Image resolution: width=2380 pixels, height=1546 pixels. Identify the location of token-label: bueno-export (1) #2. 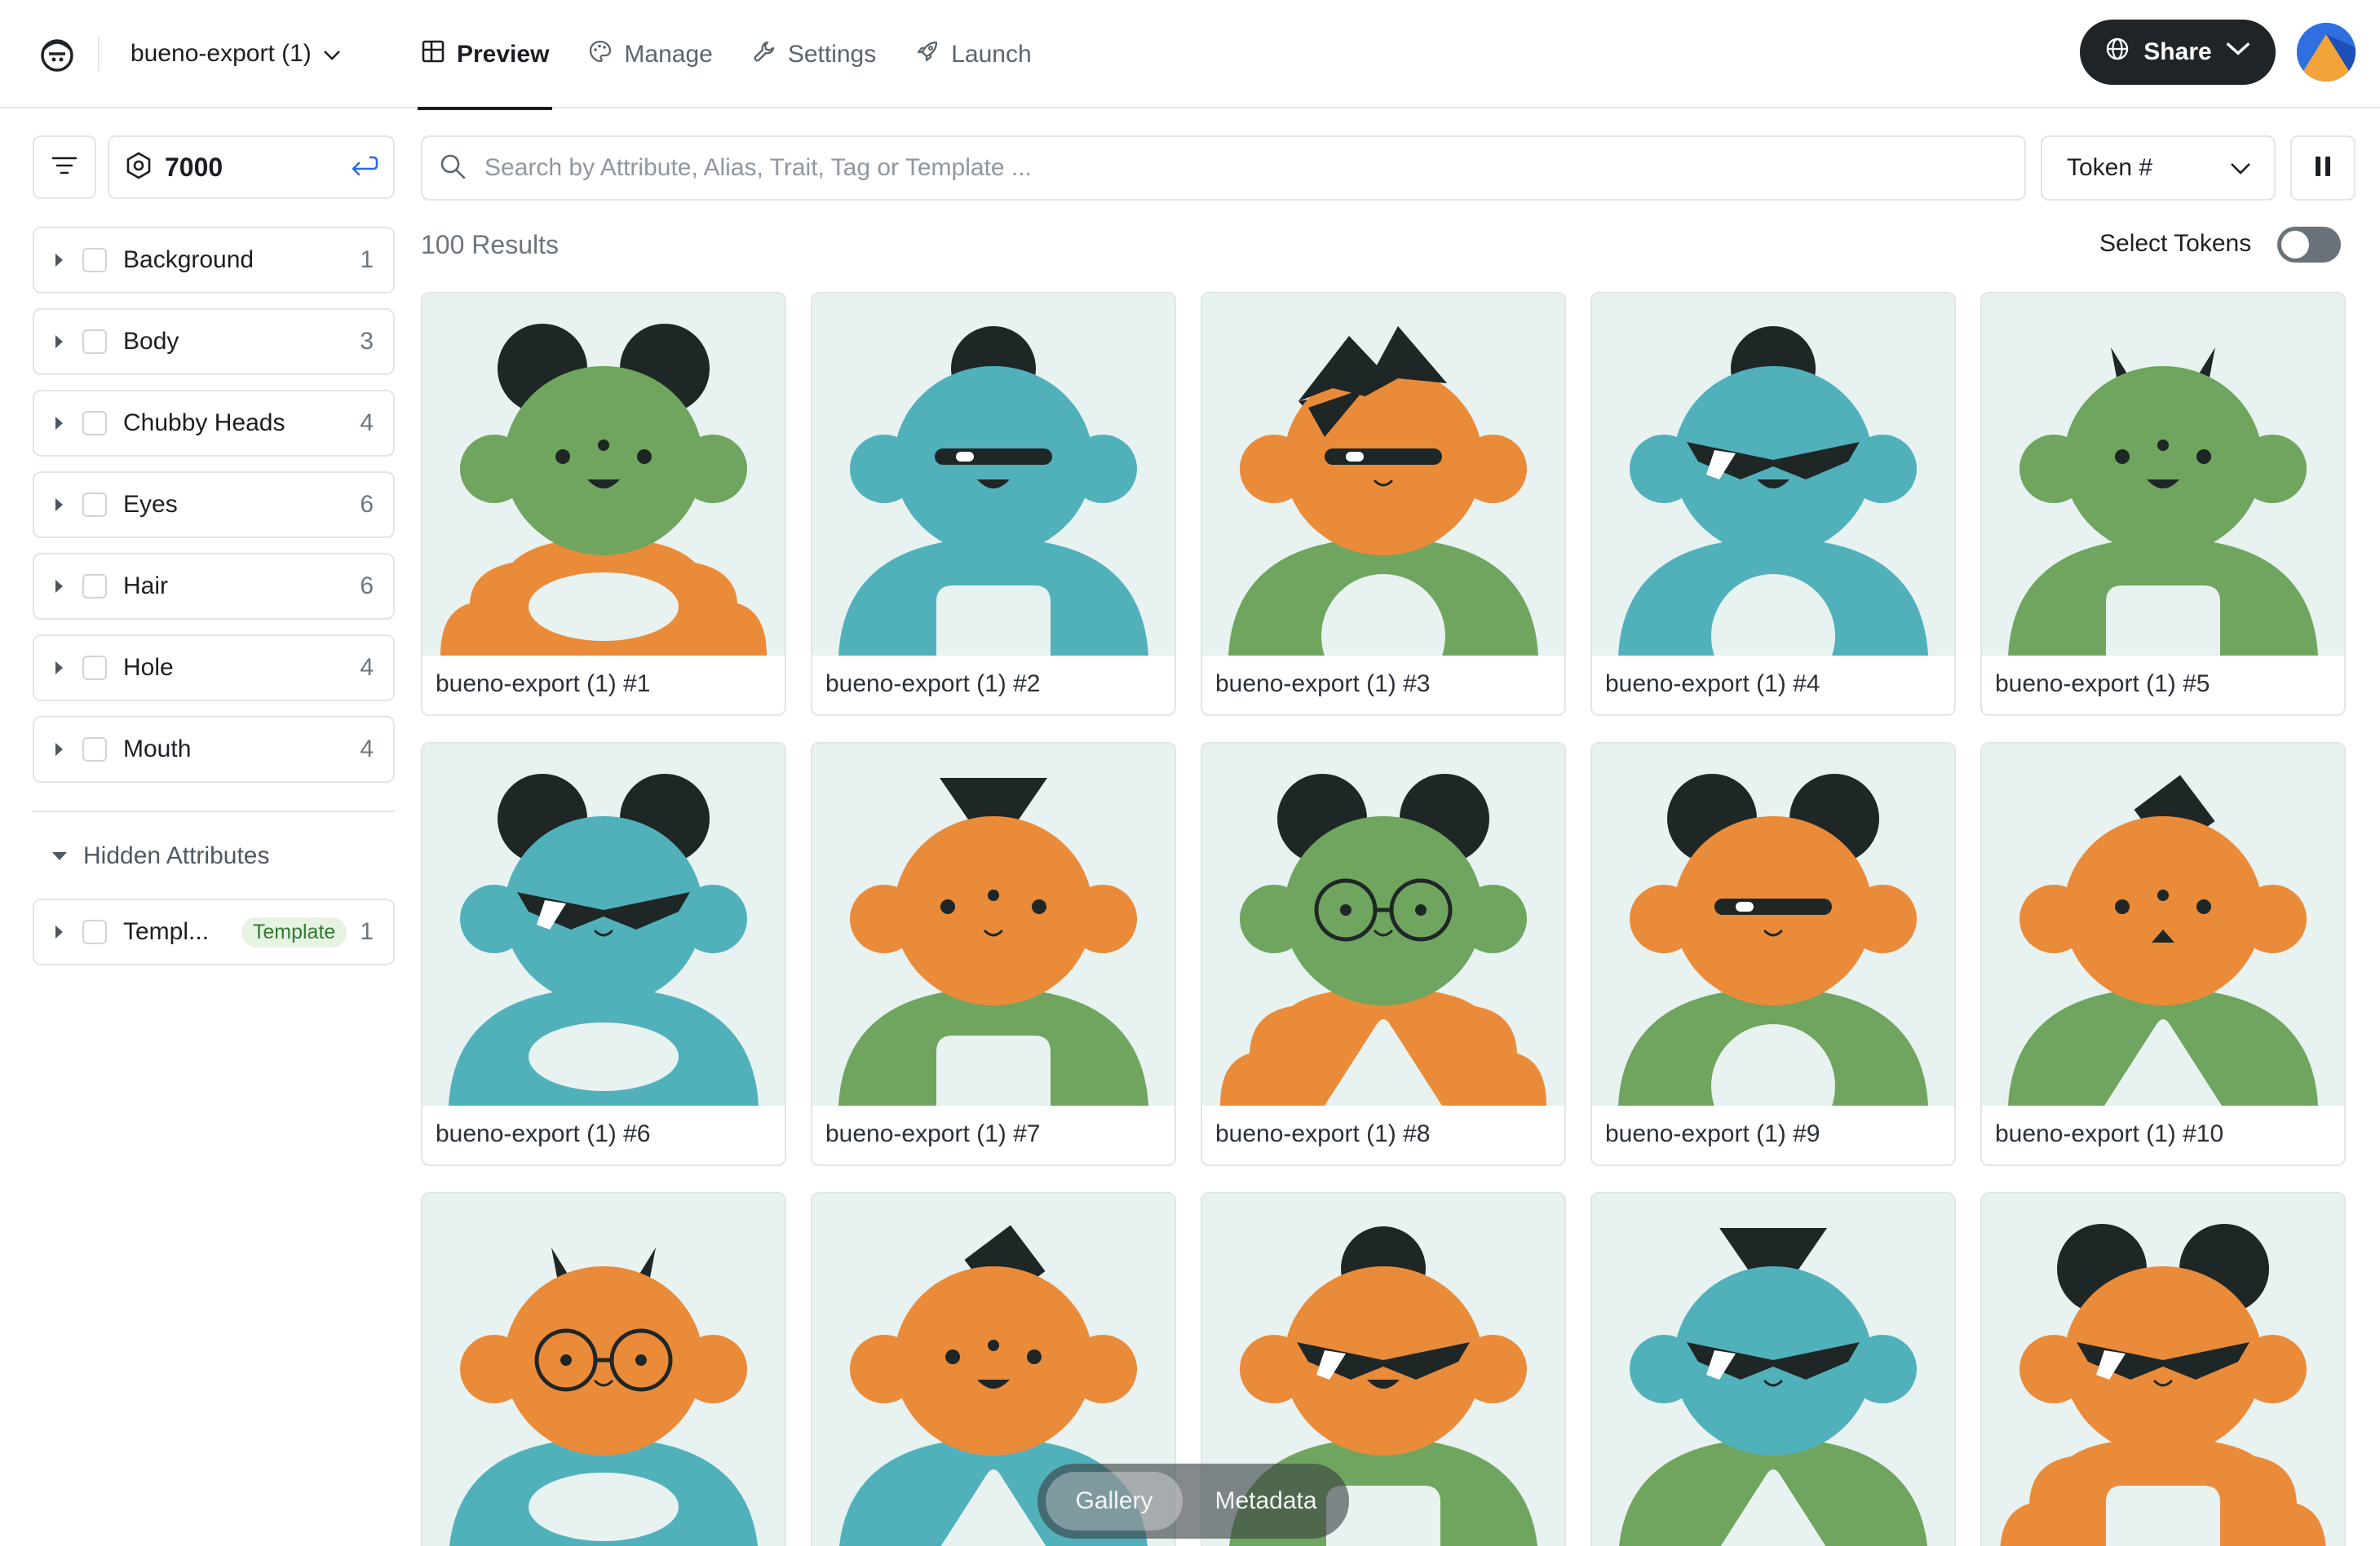
(933, 683).